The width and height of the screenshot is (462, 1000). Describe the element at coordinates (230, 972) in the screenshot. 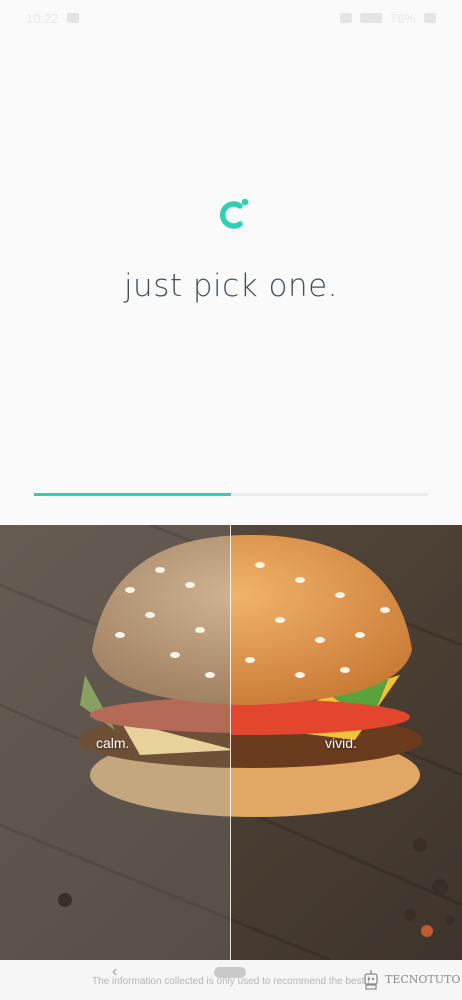

I see `home-pill-icon` at that location.